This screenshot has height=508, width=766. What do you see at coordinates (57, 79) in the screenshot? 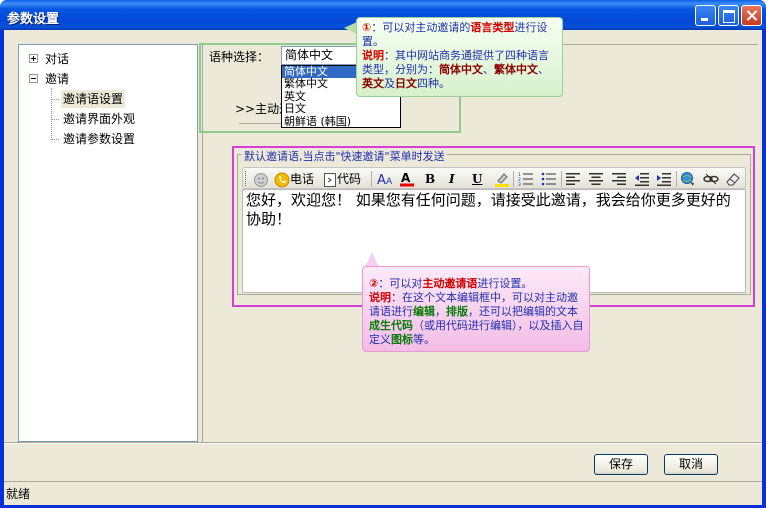
I see `tree-item-label: 邀请` at bounding box center [57, 79].